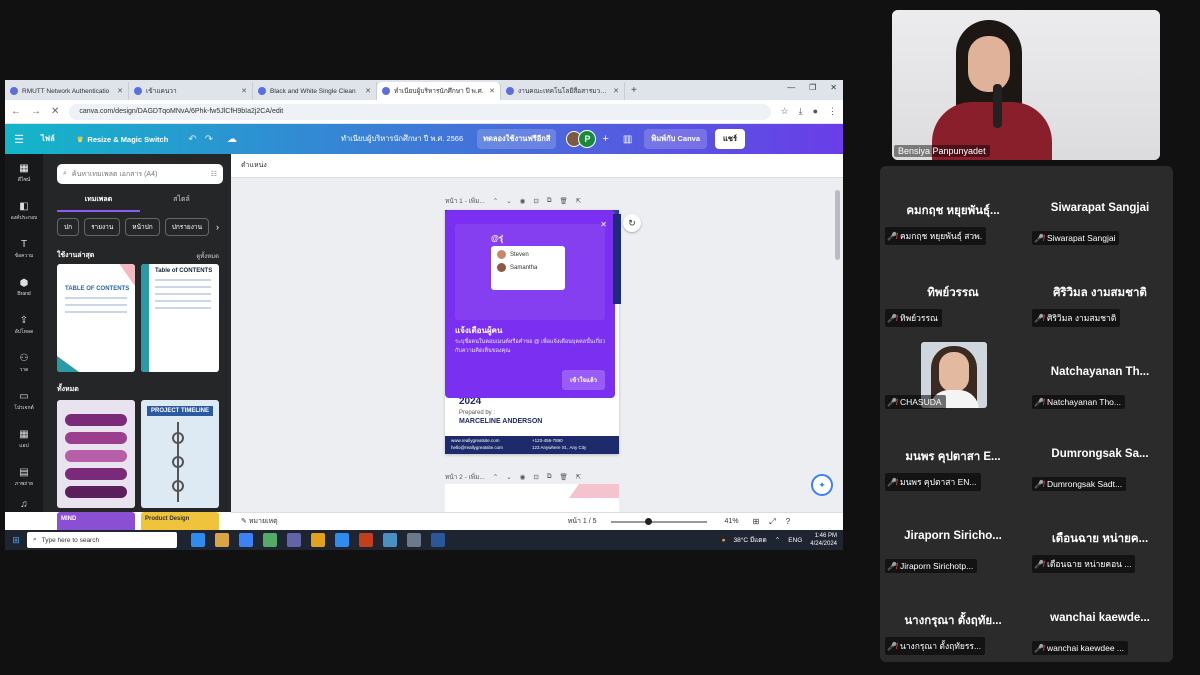 This screenshot has height=675, width=1200. I want to click on browser-tab: Black and White Single Clean ✕, so click(315, 91).